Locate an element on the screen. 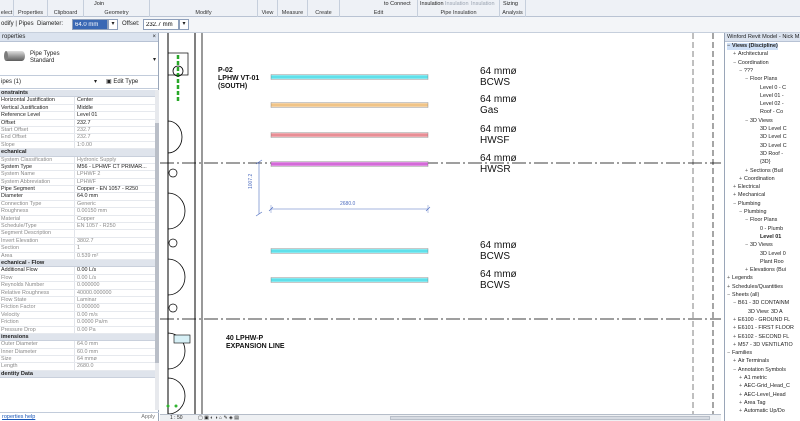  browser-item: 3D Roof - is located at coordinates (769, 154).